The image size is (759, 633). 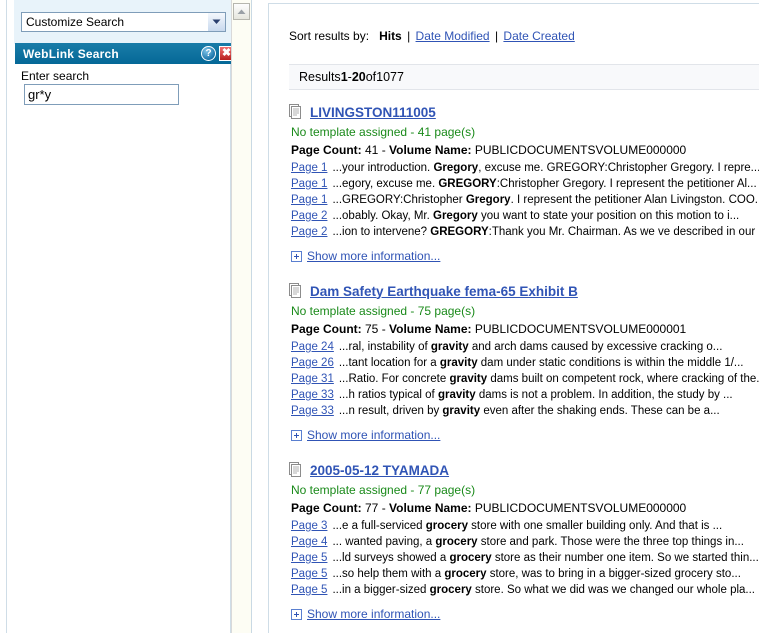 I want to click on snippet-pre: ...ld surveys showed a, so click(x=391, y=558).